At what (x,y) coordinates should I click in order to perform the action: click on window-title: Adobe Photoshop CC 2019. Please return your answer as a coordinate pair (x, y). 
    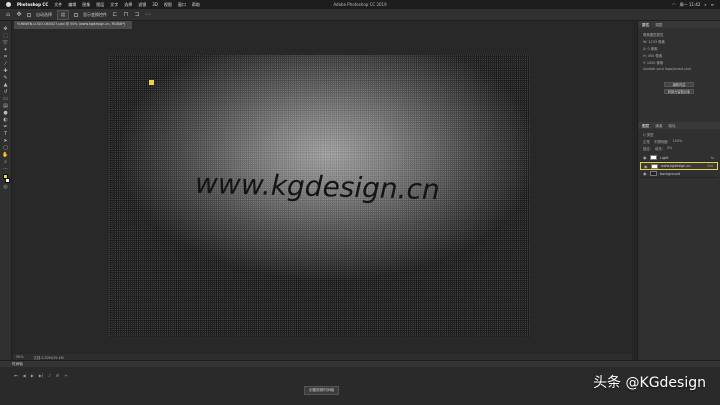
    Looking at the image, I should click on (360, 4).